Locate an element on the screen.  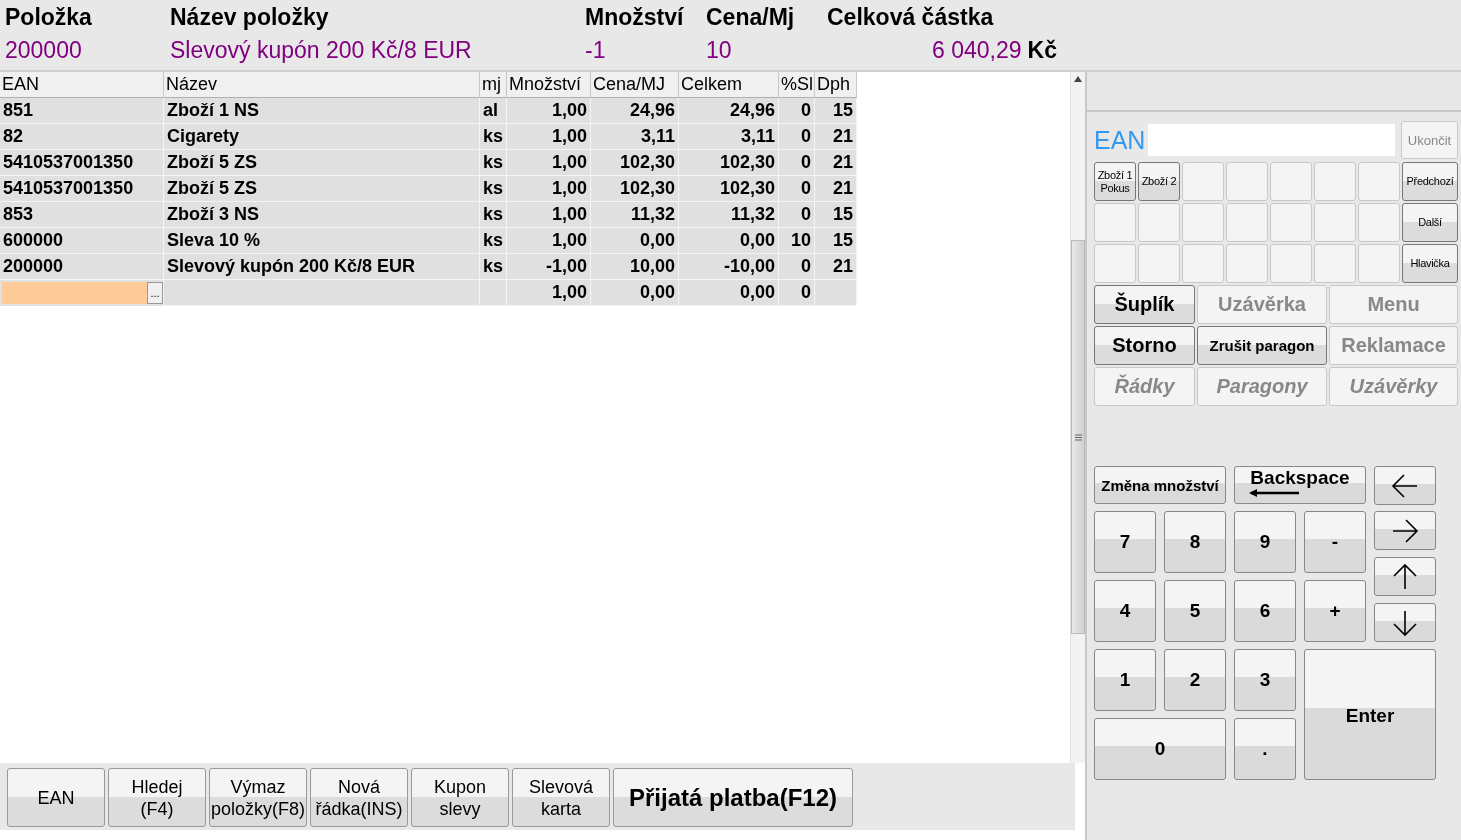
table-cell: 5410537001350 is located at coordinates (82, 163).